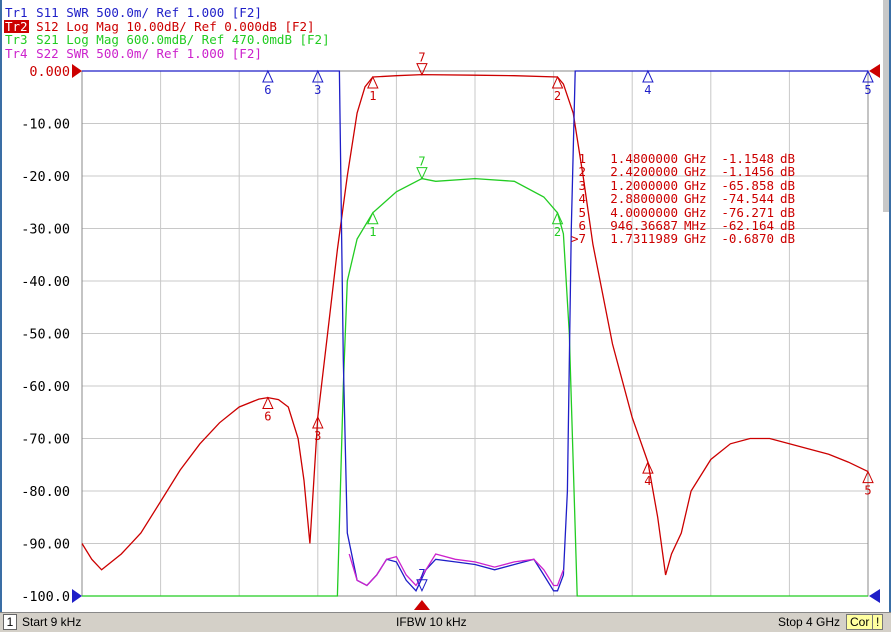 This screenshot has height=632, width=891. Describe the element at coordinates (45, 335) in the screenshot. I see `y-tick-label: -50.00` at that location.